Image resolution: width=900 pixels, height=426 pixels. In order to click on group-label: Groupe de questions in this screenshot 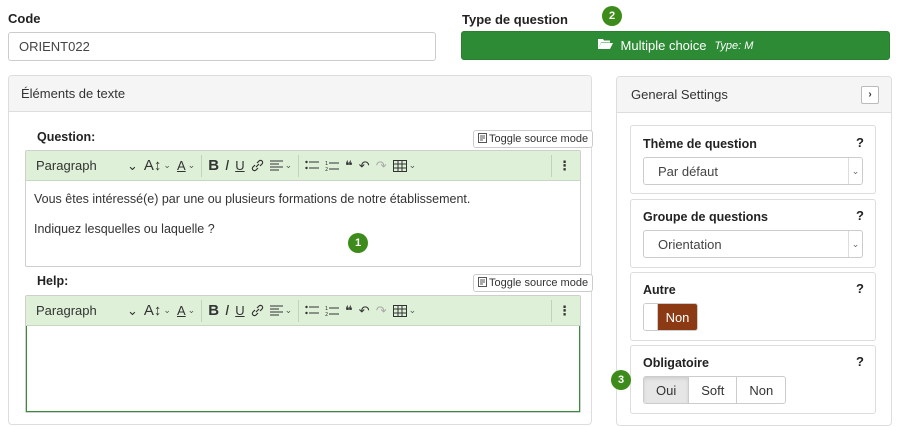, I will do `click(706, 217)`.